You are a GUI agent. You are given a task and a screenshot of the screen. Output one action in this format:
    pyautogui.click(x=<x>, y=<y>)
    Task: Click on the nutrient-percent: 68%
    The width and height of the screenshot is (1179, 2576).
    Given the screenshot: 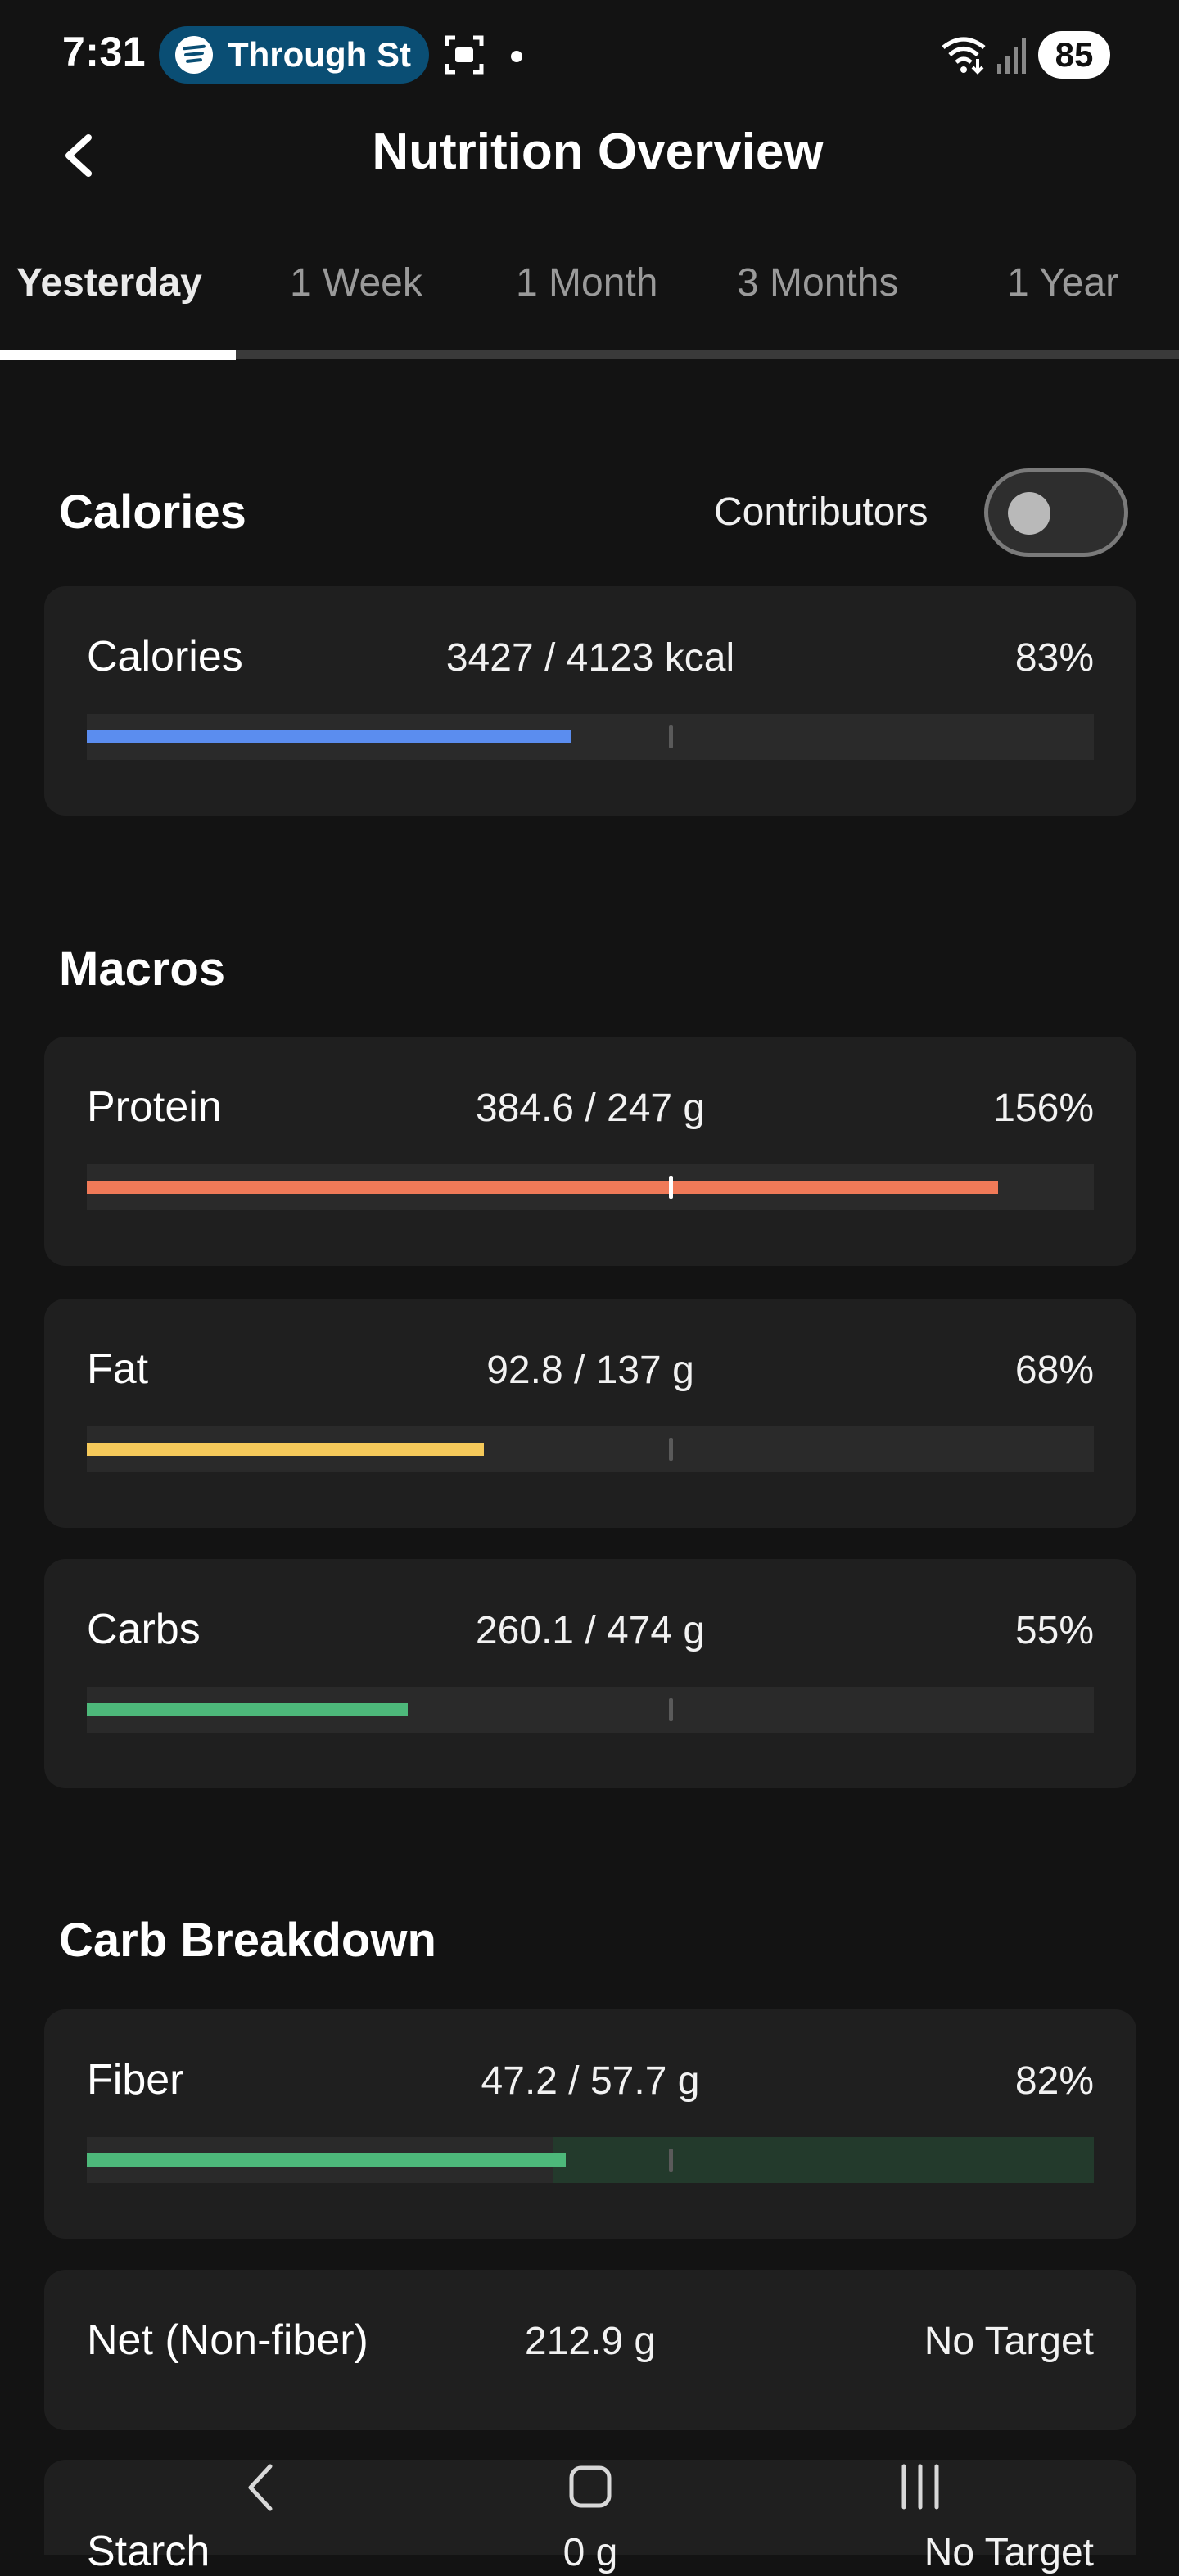 What is the action you would take?
    pyautogui.click(x=1054, y=1370)
    